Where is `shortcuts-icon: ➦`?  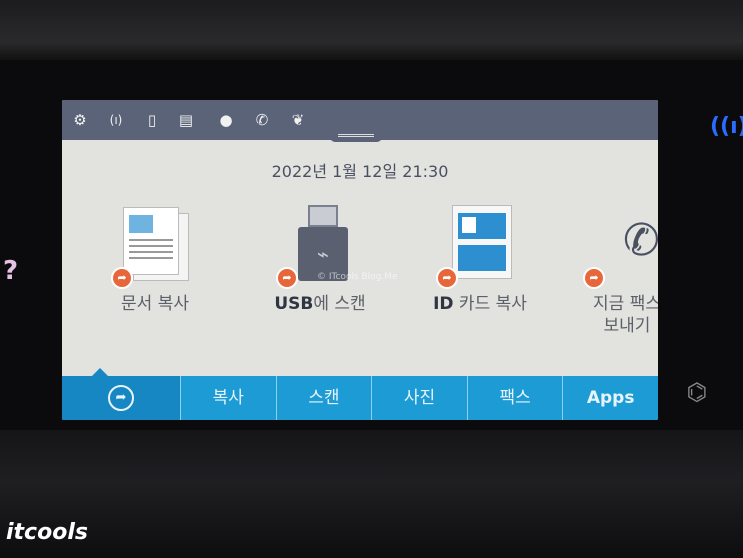
shortcuts-icon: ➦ is located at coordinates (121, 398).